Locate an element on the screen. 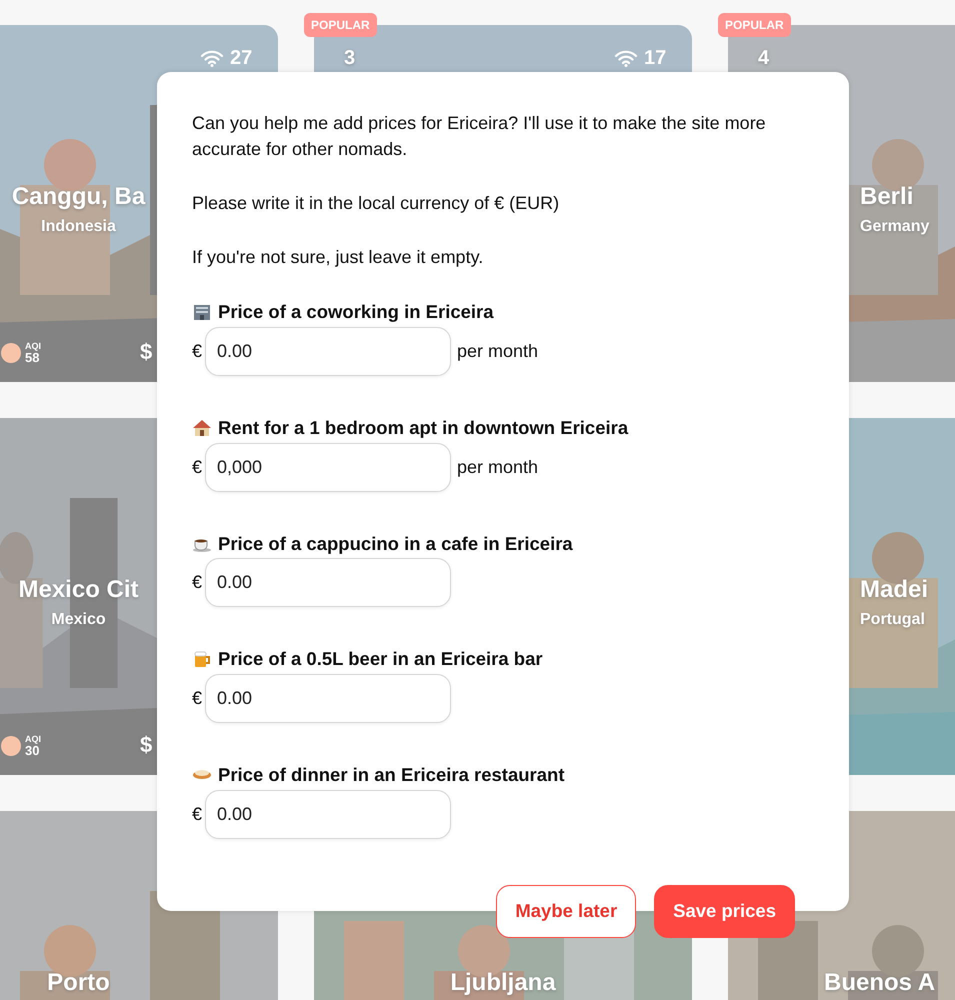 The height and width of the screenshot is (1000, 955). field-label: Price of a cappucino in a cafe in Ericeira is located at coordinates (395, 544).